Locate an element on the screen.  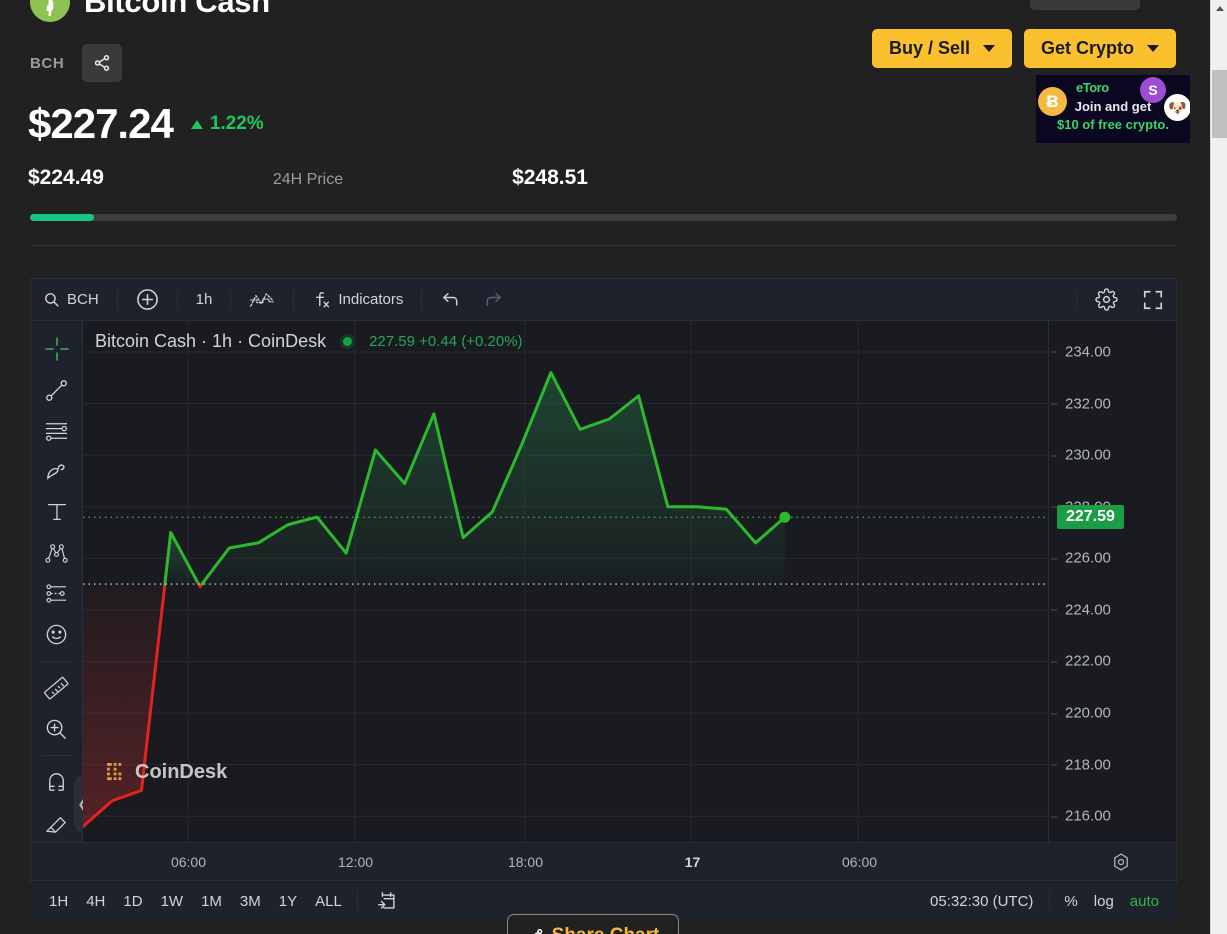
auto-scale-button: auto is located at coordinates (1144, 901).